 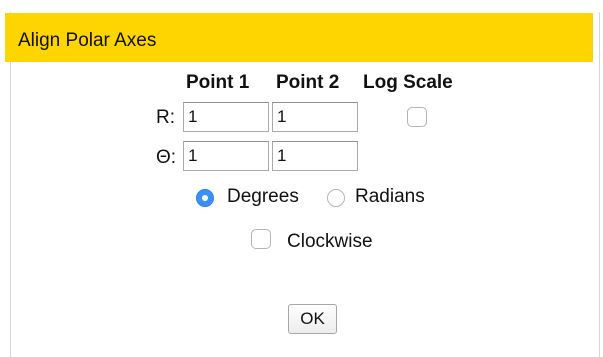 What do you see at coordinates (336, 198) in the screenshot?
I see `radians-radio` at bounding box center [336, 198].